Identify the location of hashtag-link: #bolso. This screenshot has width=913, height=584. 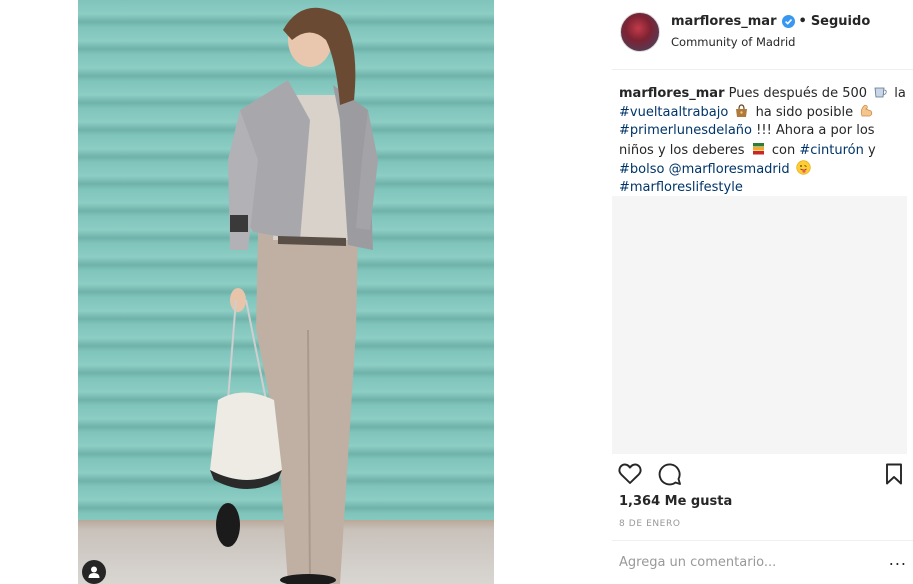
(641, 169).